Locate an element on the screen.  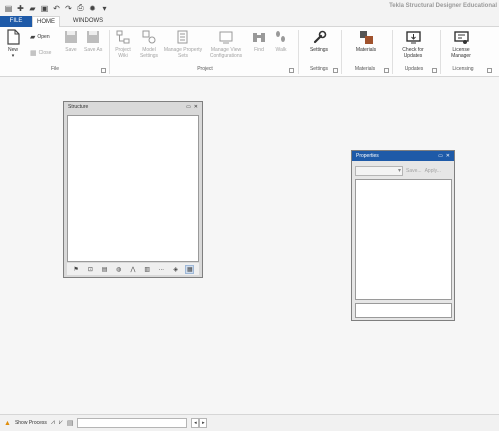
structure-tree is located at coordinates (133, 188).